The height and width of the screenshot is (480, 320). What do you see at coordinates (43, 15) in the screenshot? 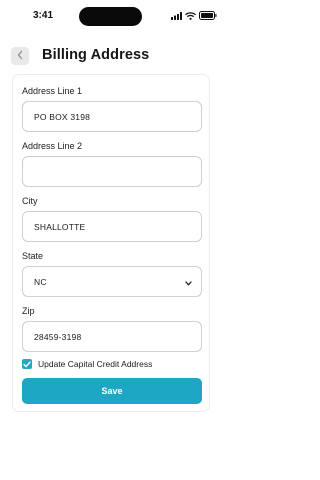
I see `status-time: 3:41` at bounding box center [43, 15].